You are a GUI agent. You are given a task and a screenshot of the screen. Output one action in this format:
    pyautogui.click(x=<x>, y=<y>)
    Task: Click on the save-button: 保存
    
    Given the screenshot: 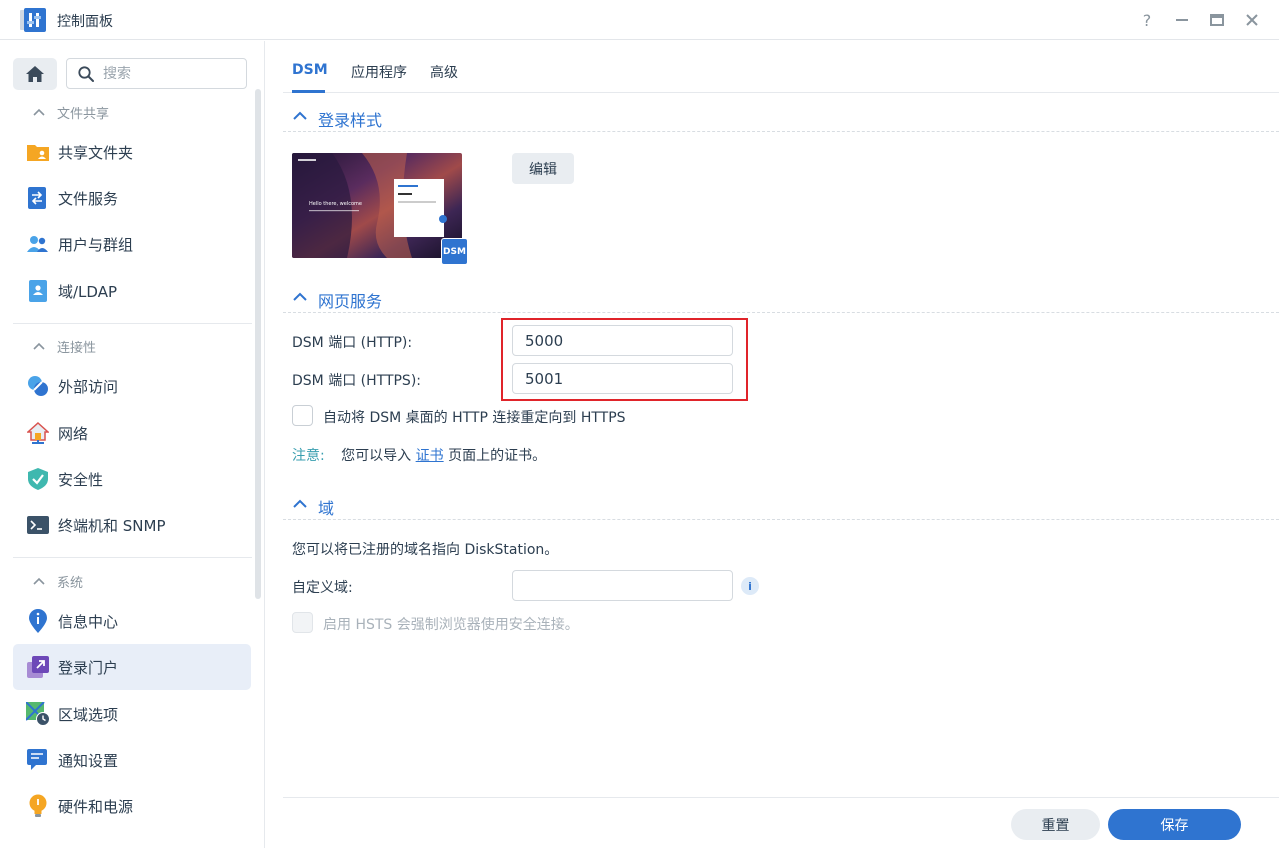 What is the action you would take?
    pyautogui.click(x=1174, y=824)
    